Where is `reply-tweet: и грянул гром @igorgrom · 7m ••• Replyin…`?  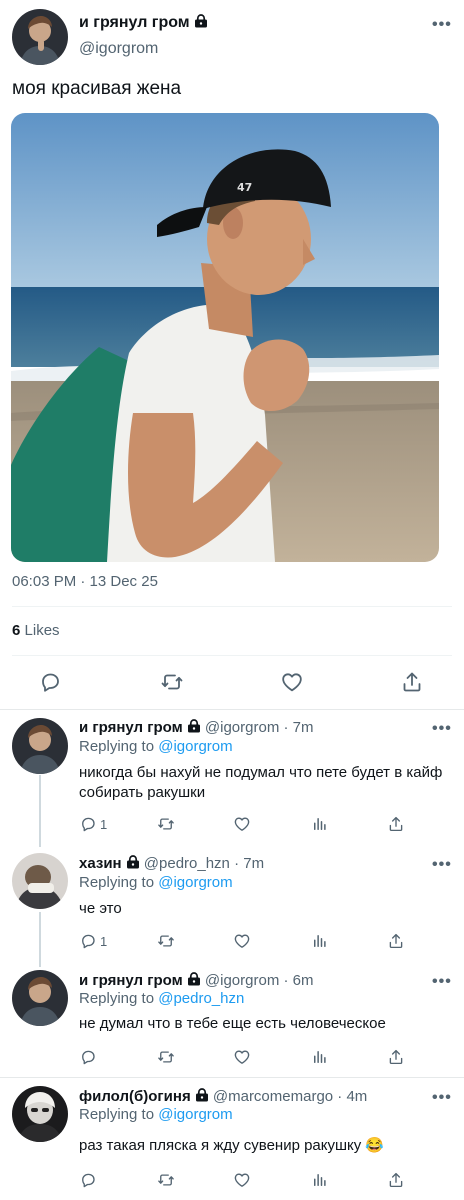 reply-tweet: и грянул гром @igorgrom · 7m ••• Replyin… is located at coordinates (232, 780).